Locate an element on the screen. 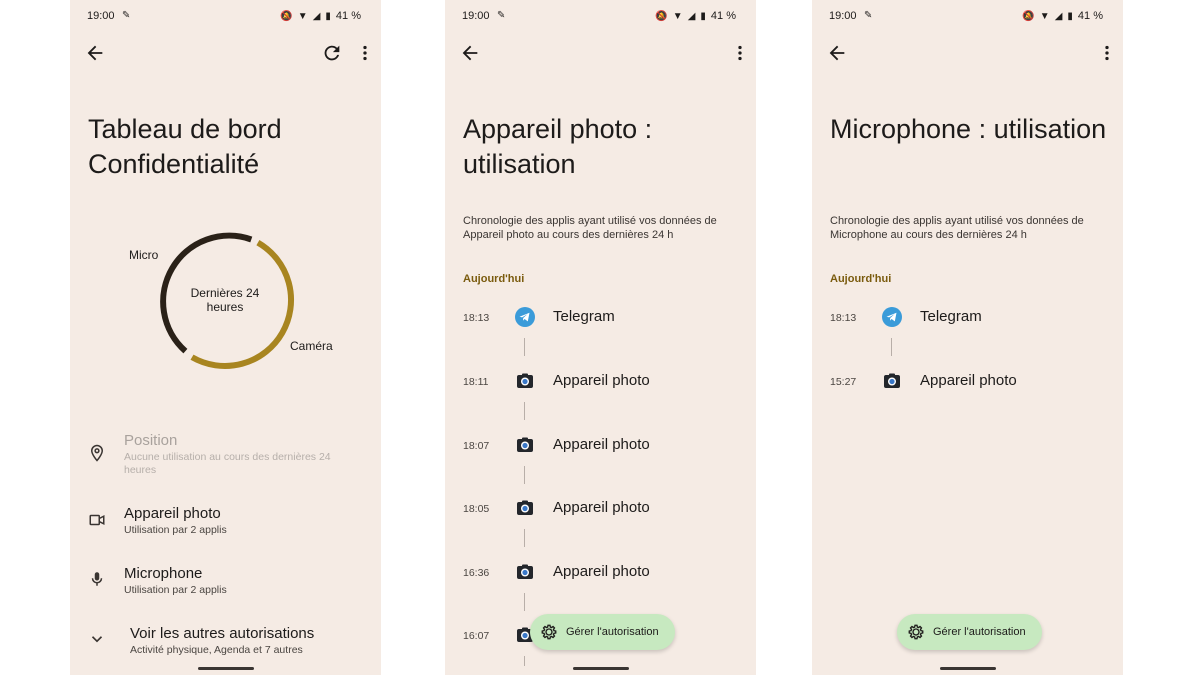 Image resolution: width=1200 pixels, height=675 pixels. timeline-entry: 18:07 Appareil photo is located at coordinates (600, 448).